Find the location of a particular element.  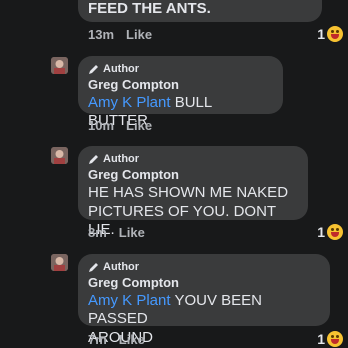

comment-time: 7m is located at coordinates (97, 339).